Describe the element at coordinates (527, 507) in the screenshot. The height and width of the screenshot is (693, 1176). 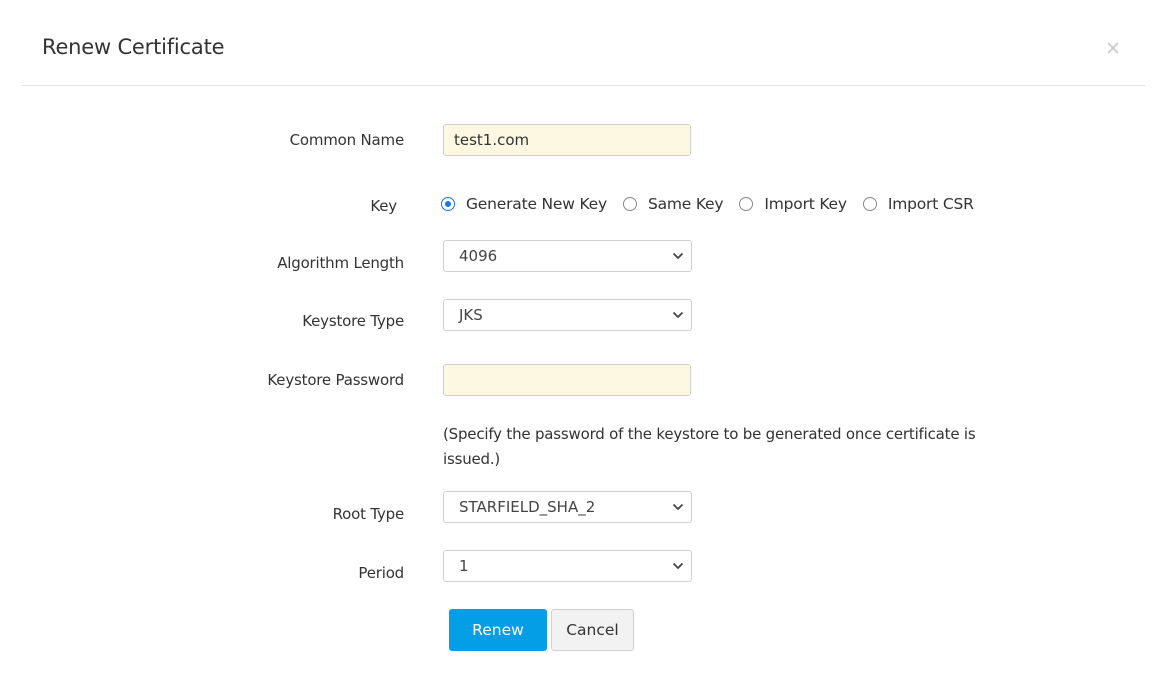
I see `root-type-value: STARFIELD_SHA_2` at that location.